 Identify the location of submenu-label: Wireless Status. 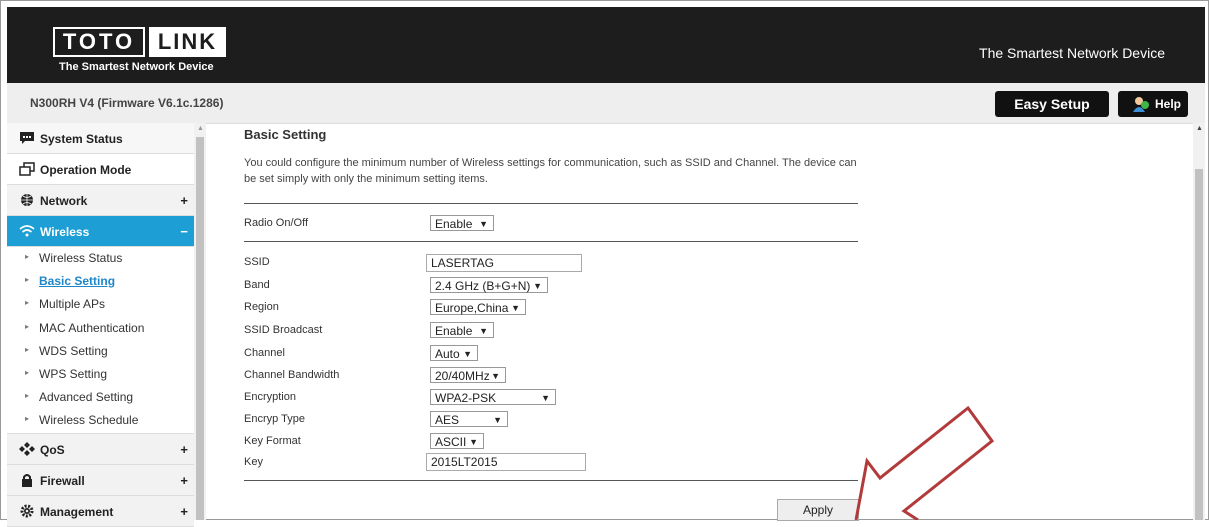
(81, 258).